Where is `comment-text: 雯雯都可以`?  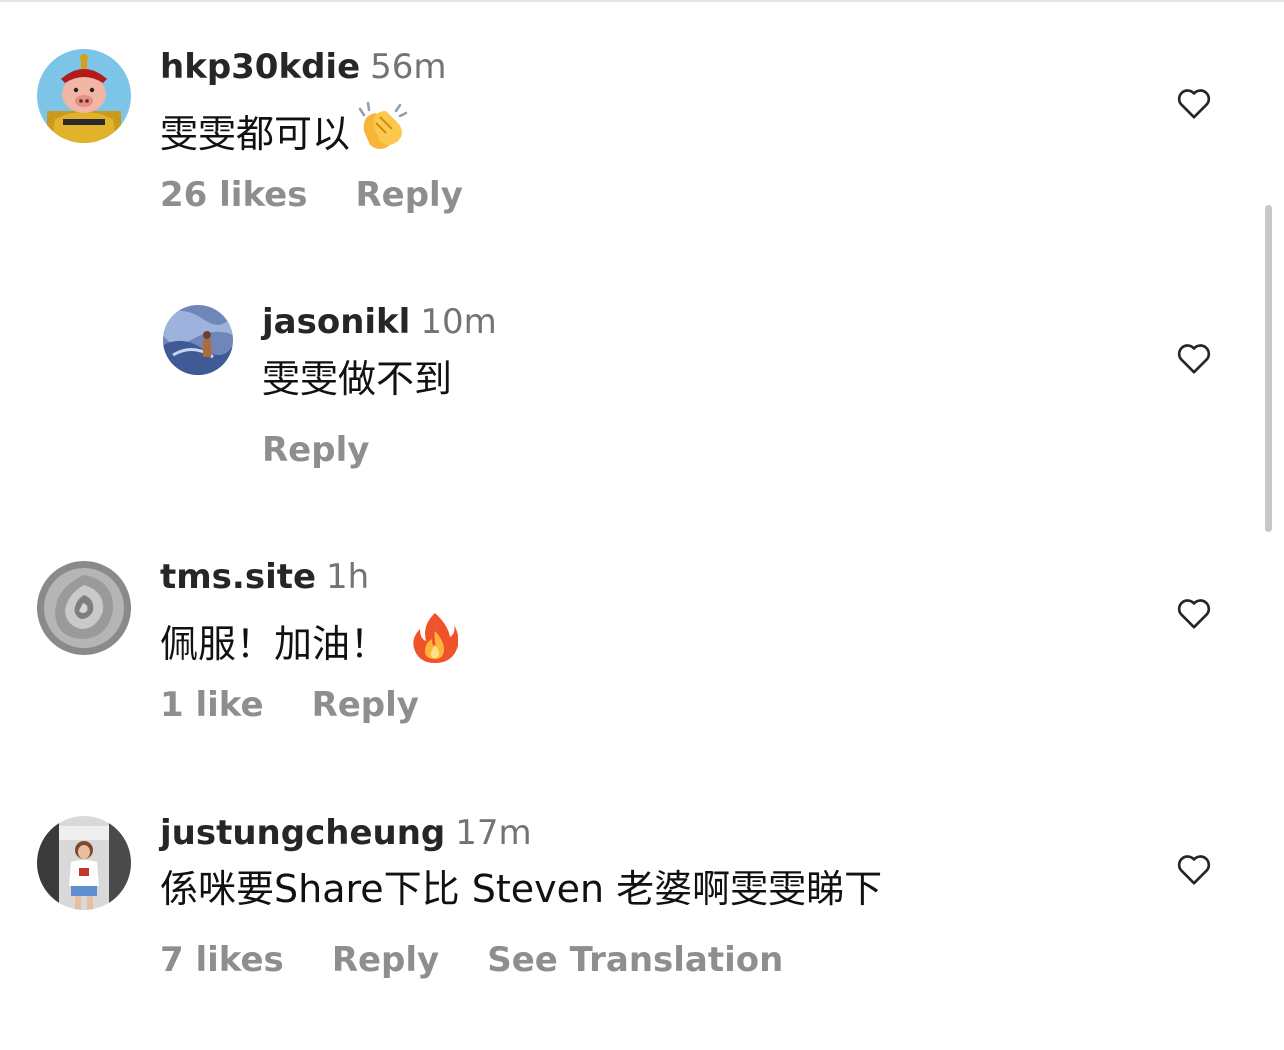
comment-text: 雯雯都可以 is located at coordinates (285, 132).